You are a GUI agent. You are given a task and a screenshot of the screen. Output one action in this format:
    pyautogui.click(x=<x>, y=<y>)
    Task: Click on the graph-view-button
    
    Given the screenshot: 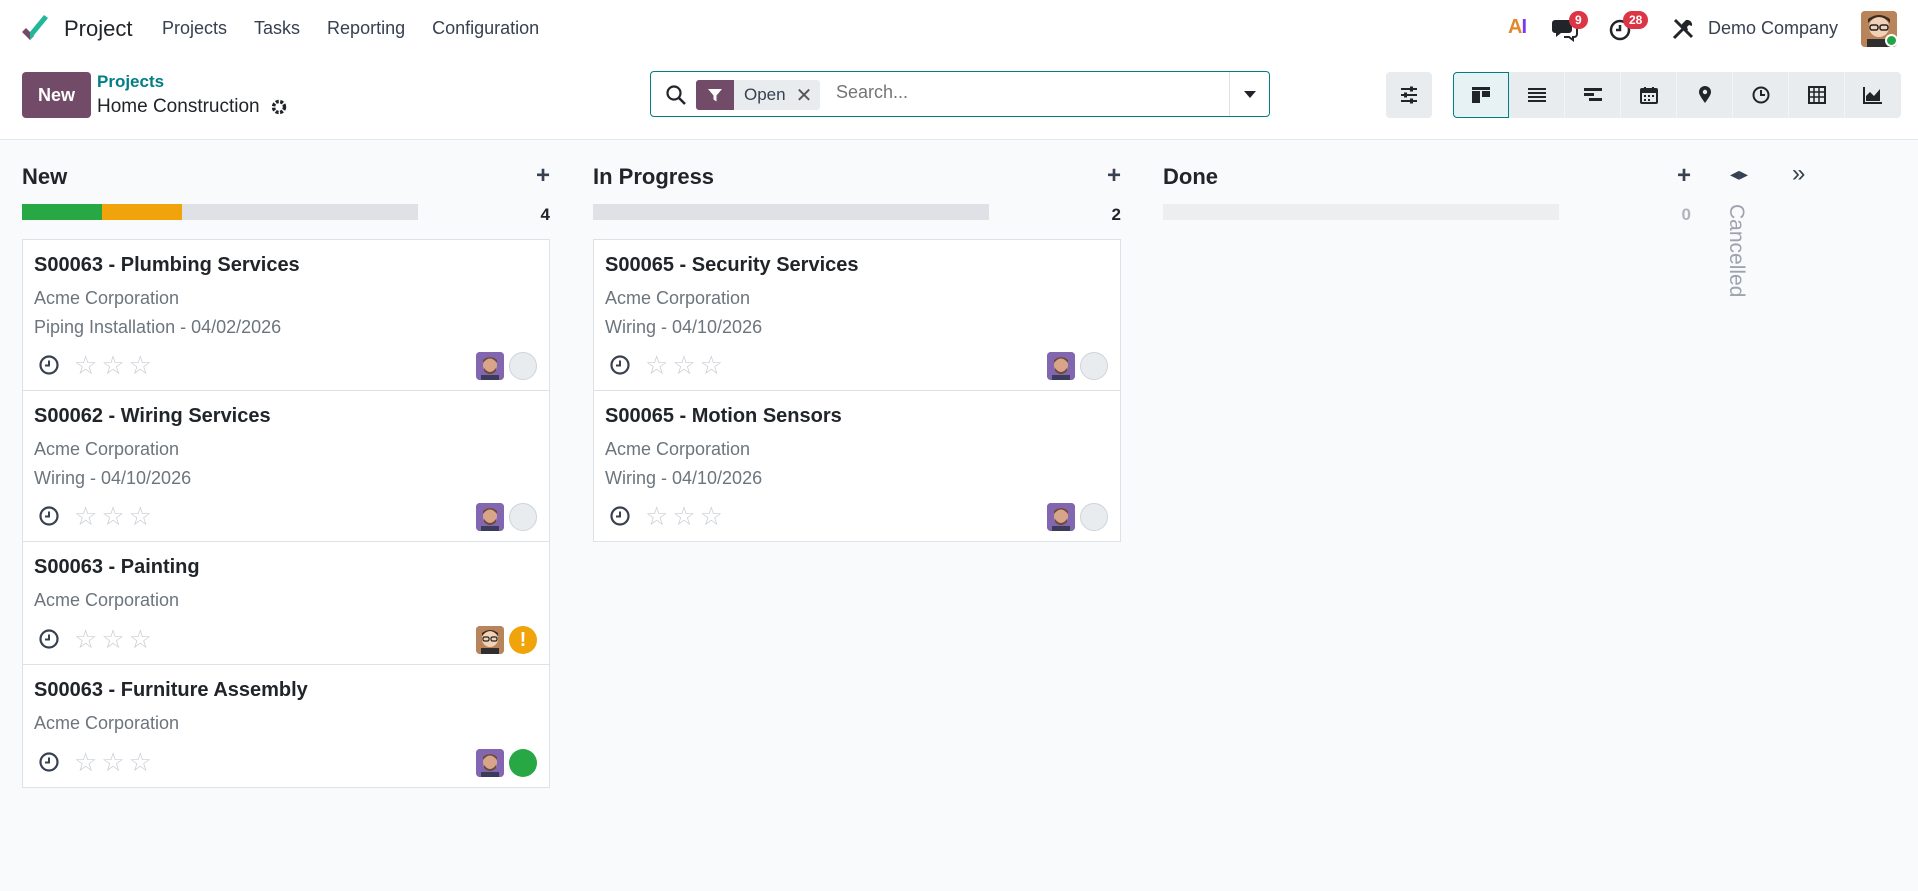 What is the action you would take?
    pyautogui.click(x=1873, y=95)
    